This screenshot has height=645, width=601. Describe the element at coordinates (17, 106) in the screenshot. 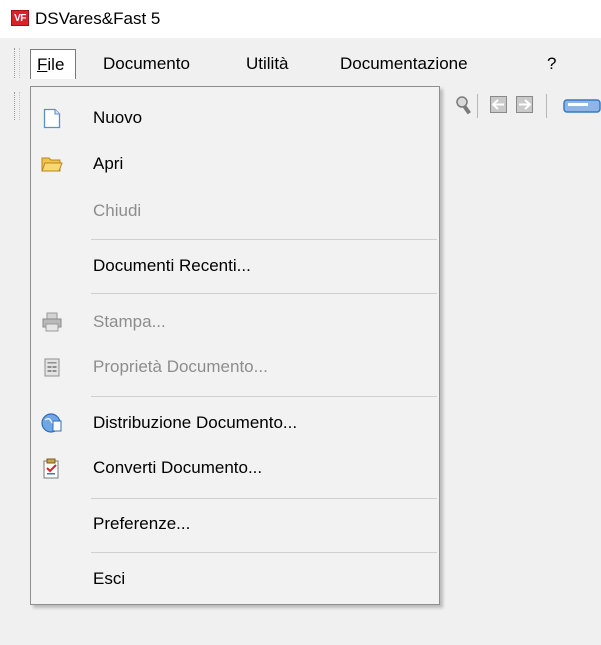

I see `toolbar-grip` at that location.